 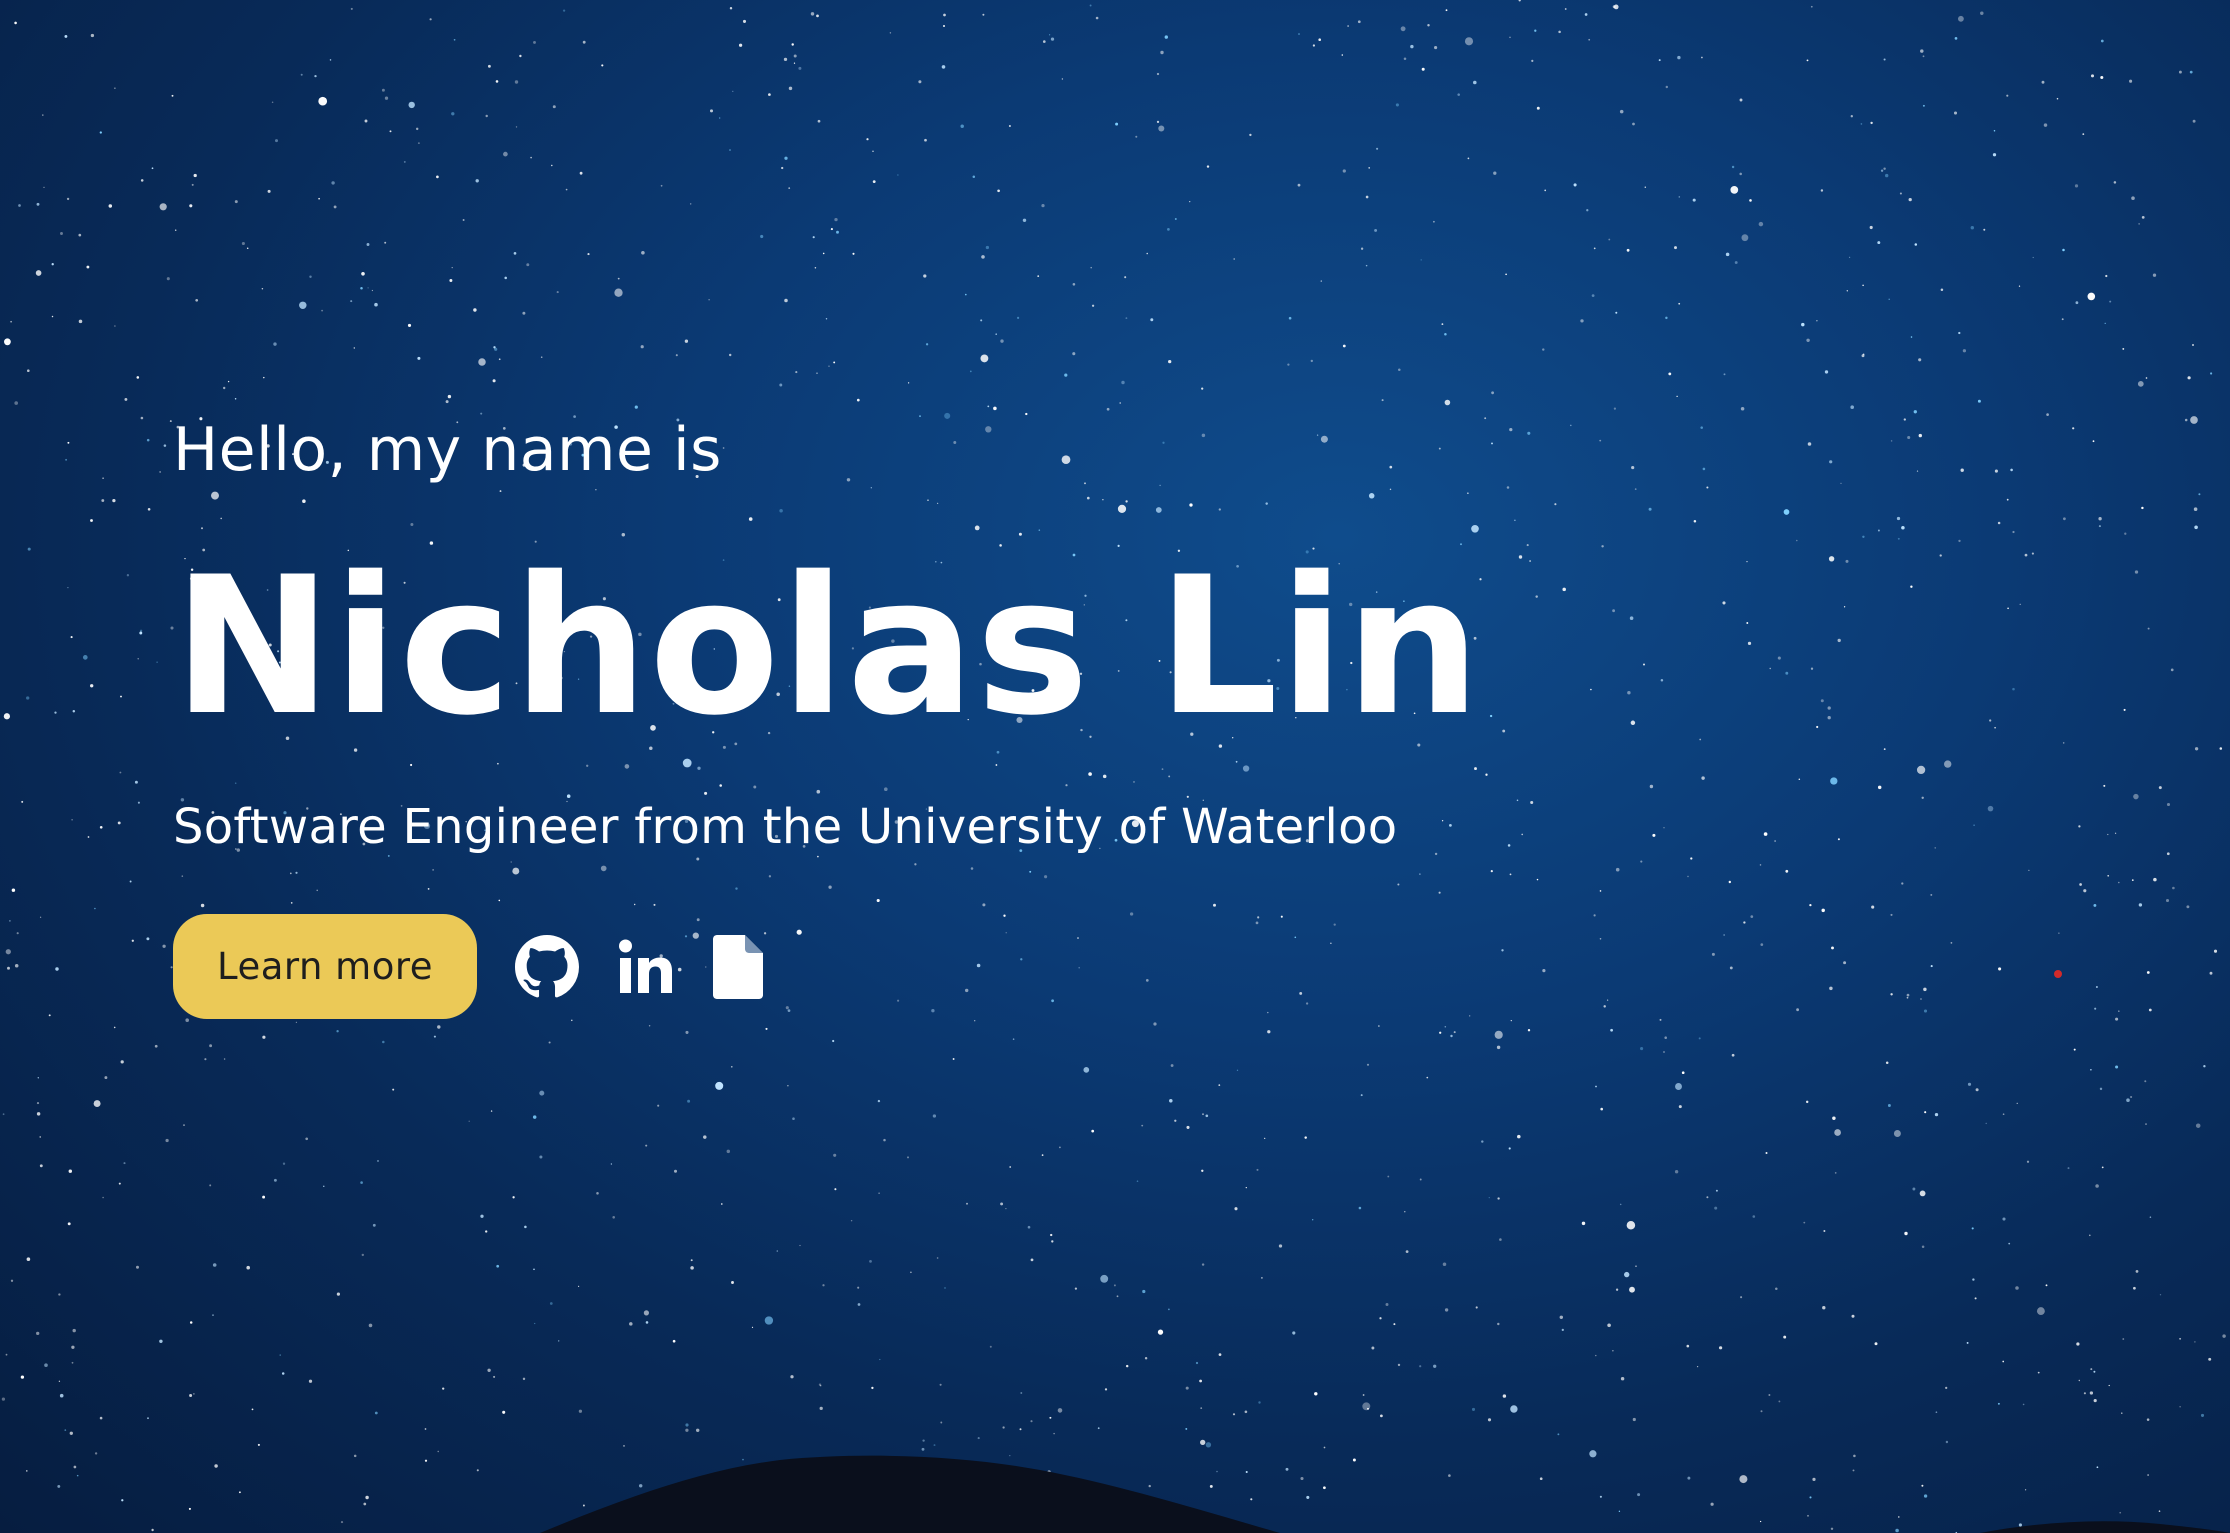 I want to click on linkedin-link, so click(x=646, y=967).